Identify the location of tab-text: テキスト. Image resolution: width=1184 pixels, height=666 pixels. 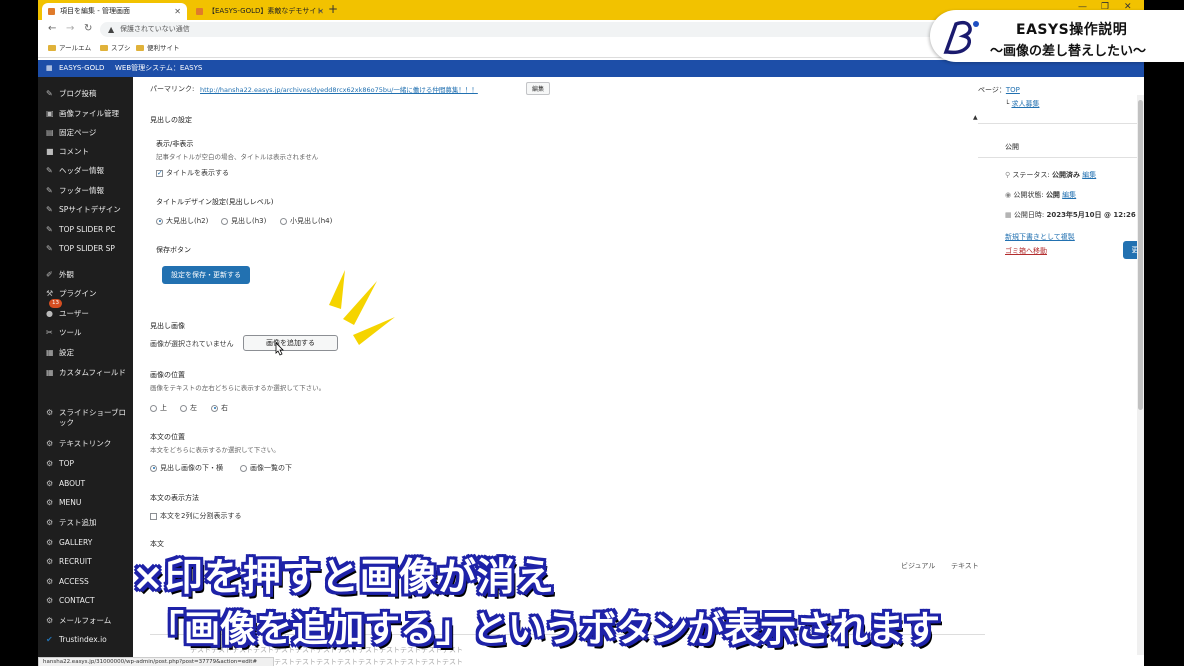
(965, 566).